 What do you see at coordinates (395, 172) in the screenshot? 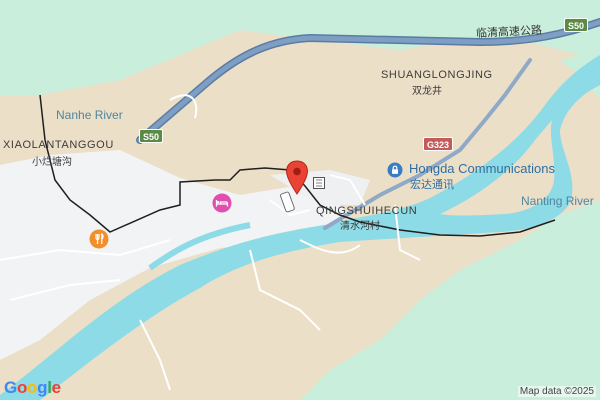
I see `lock-icon` at bounding box center [395, 172].